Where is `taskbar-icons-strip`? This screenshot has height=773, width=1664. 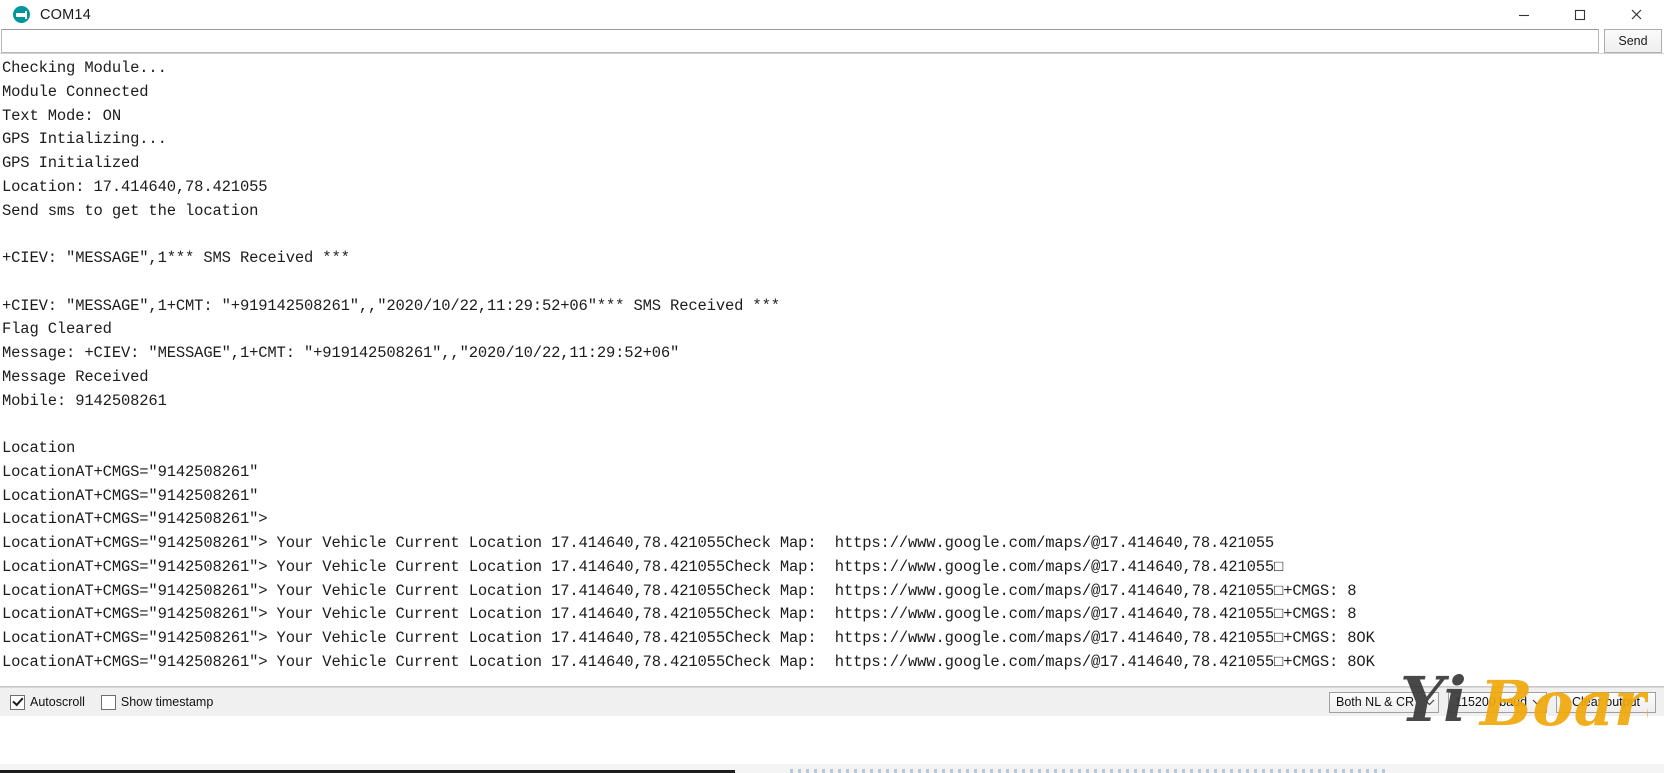 taskbar-icons-strip is located at coordinates (1090, 771).